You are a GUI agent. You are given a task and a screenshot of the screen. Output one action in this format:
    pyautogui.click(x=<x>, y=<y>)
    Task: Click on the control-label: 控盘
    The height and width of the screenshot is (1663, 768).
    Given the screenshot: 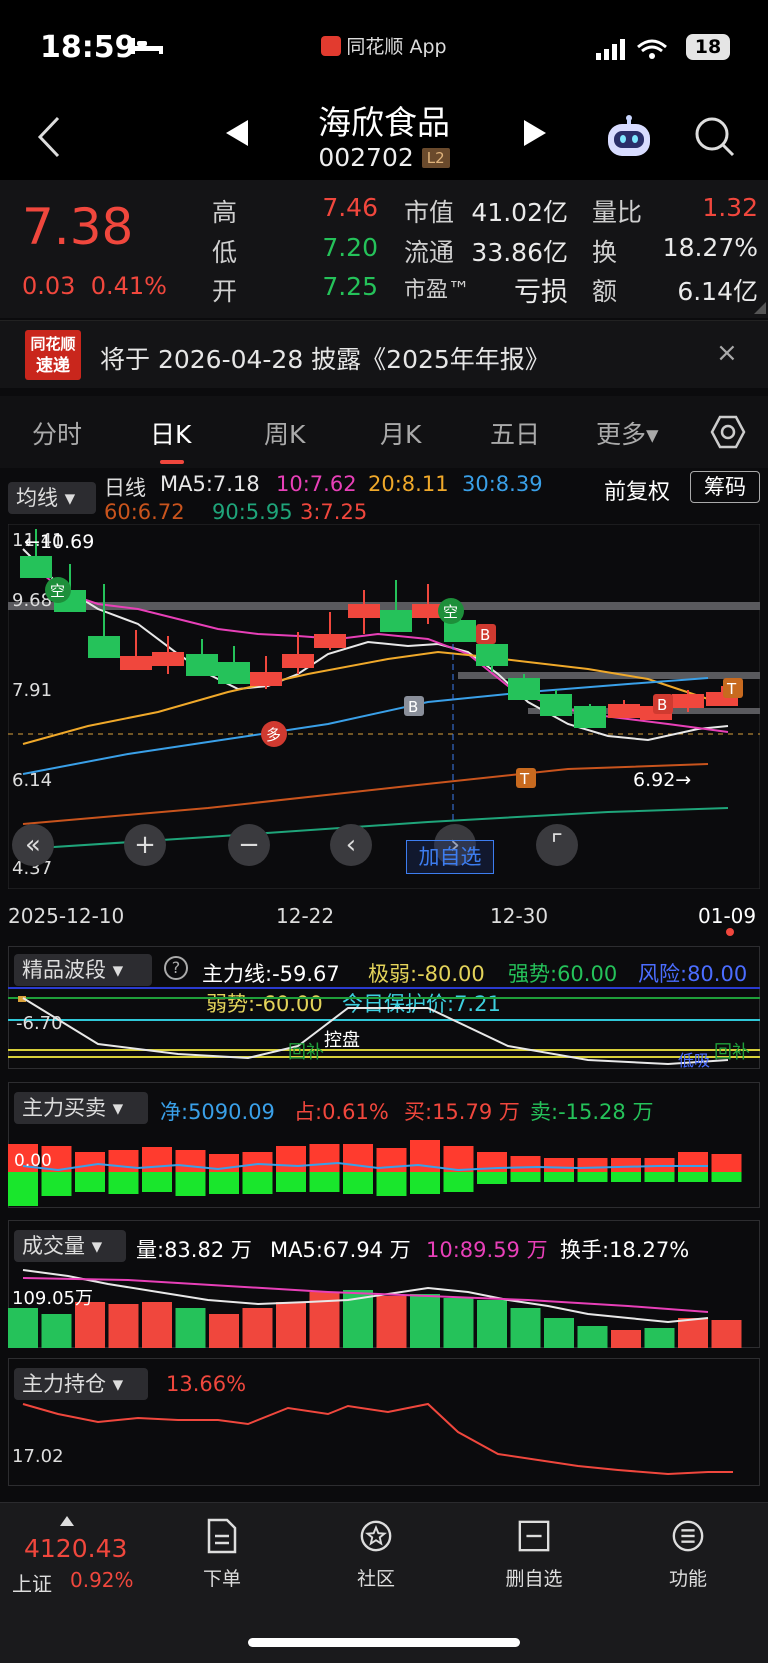 What is the action you would take?
    pyautogui.click(x=342, y=1040)
    